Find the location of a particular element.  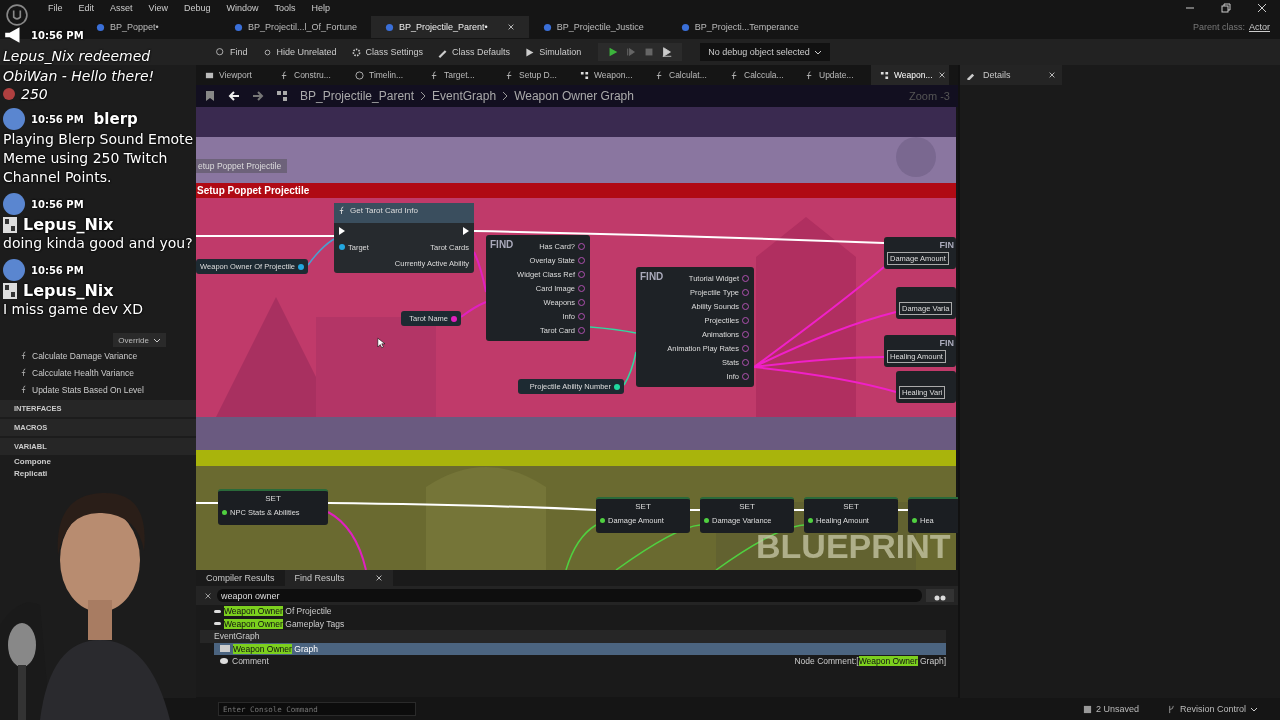

back-arrow-icon is located at coordinates (234, 96).